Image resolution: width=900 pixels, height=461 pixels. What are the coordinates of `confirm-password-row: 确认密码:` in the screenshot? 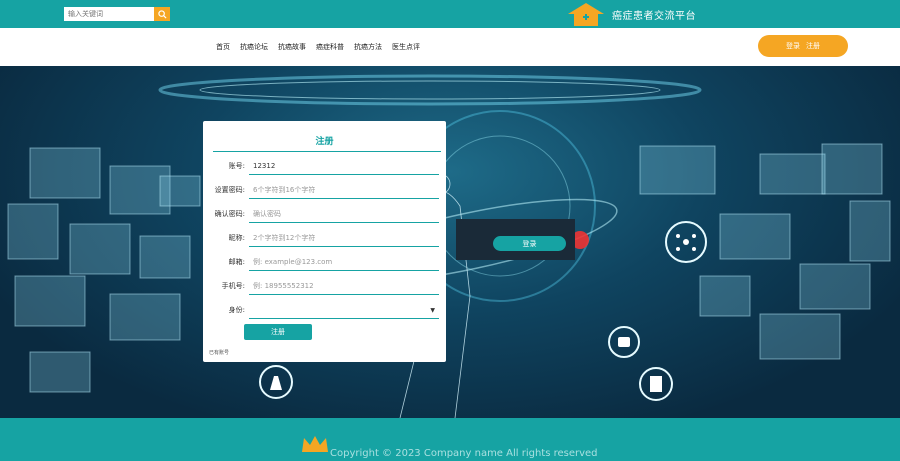 It's located at (324, 215).